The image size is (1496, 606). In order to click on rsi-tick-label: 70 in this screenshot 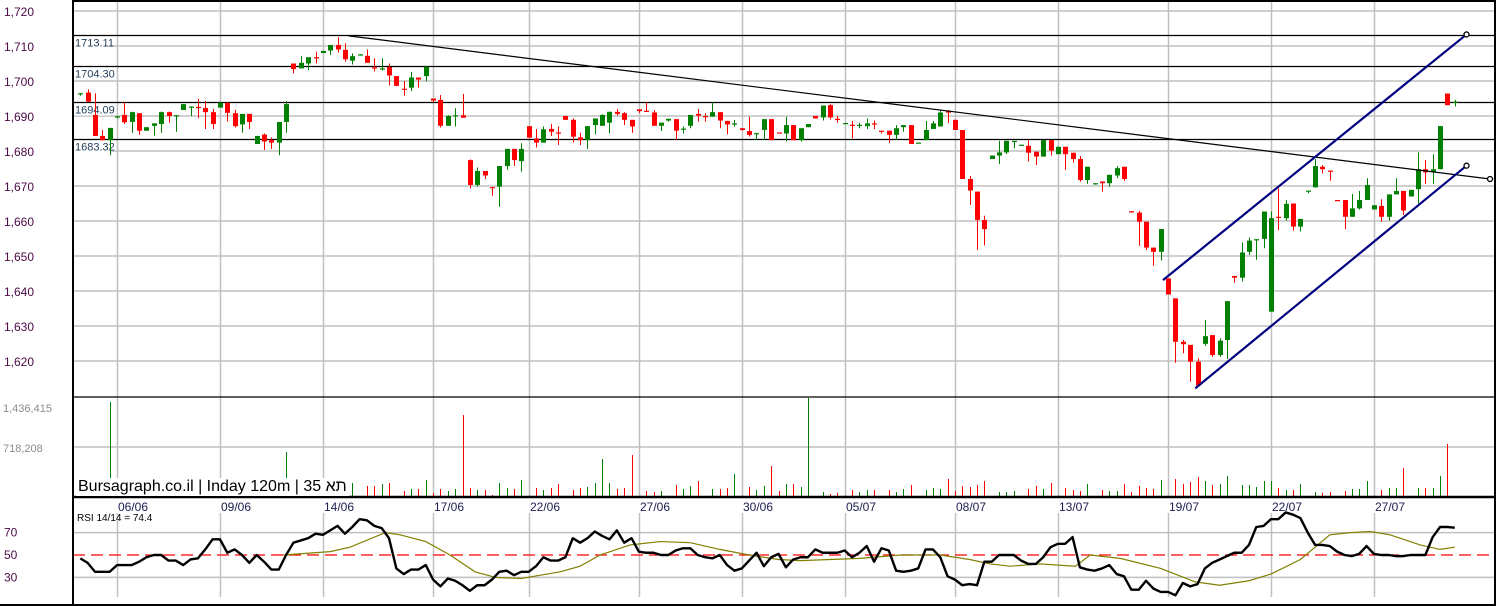, I will do `click(11, 533)`.